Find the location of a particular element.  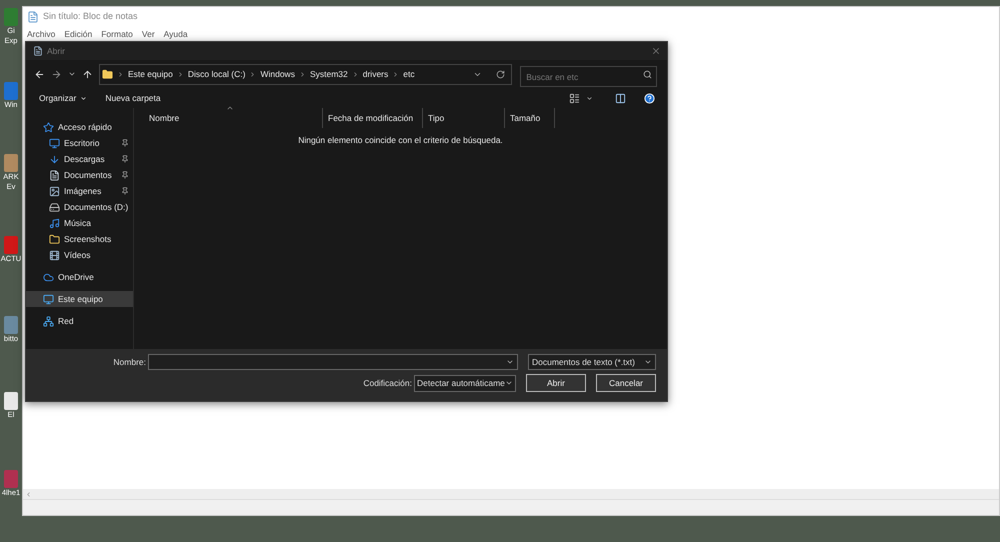

breadcrumb-item: Este equipo is located at coordinates (150, 74).